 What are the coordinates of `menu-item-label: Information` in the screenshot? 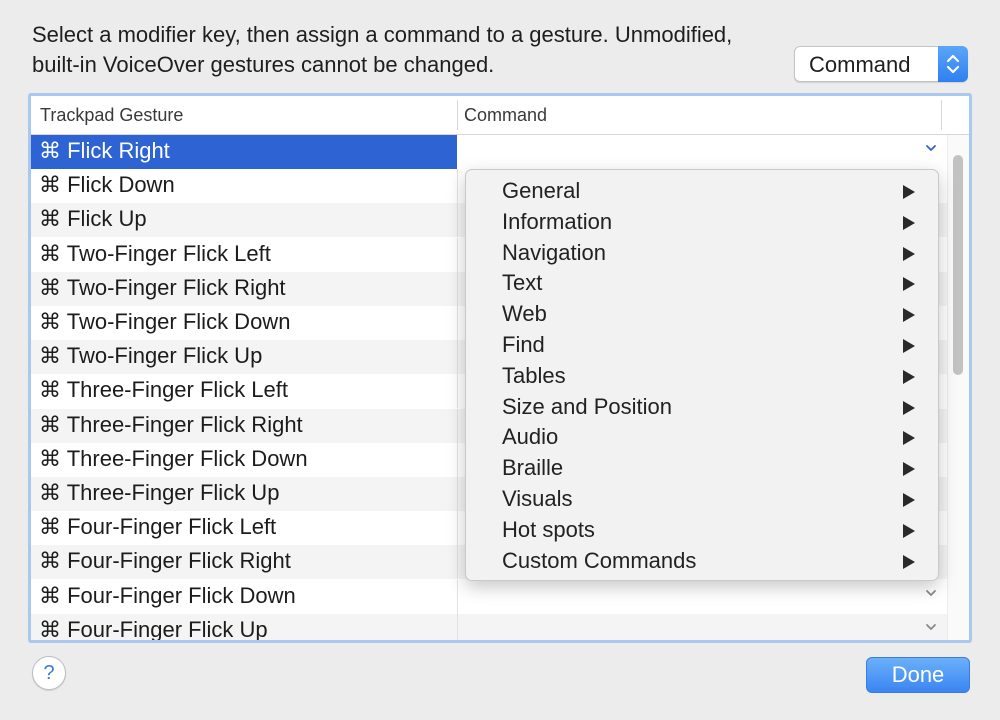 It's located at (557, 221).